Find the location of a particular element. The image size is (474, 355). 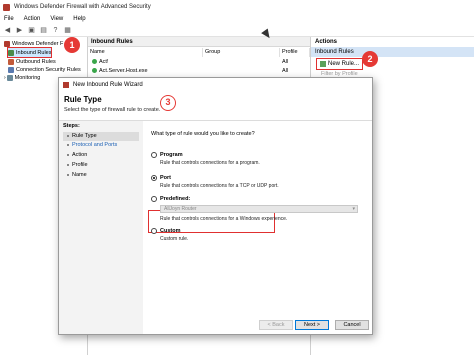

chevron-down-icon: ▾ is located at coordinates (353, 209).